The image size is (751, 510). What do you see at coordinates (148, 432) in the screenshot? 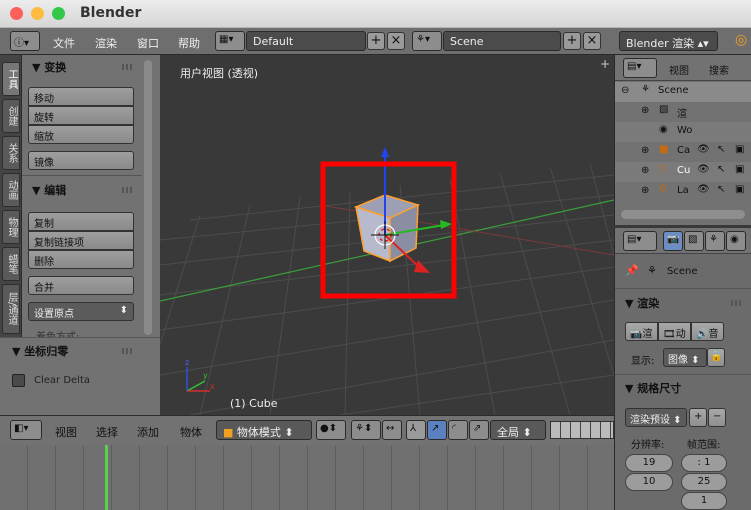
I see `menu-add: 添加` at bounding box center [148, 432].